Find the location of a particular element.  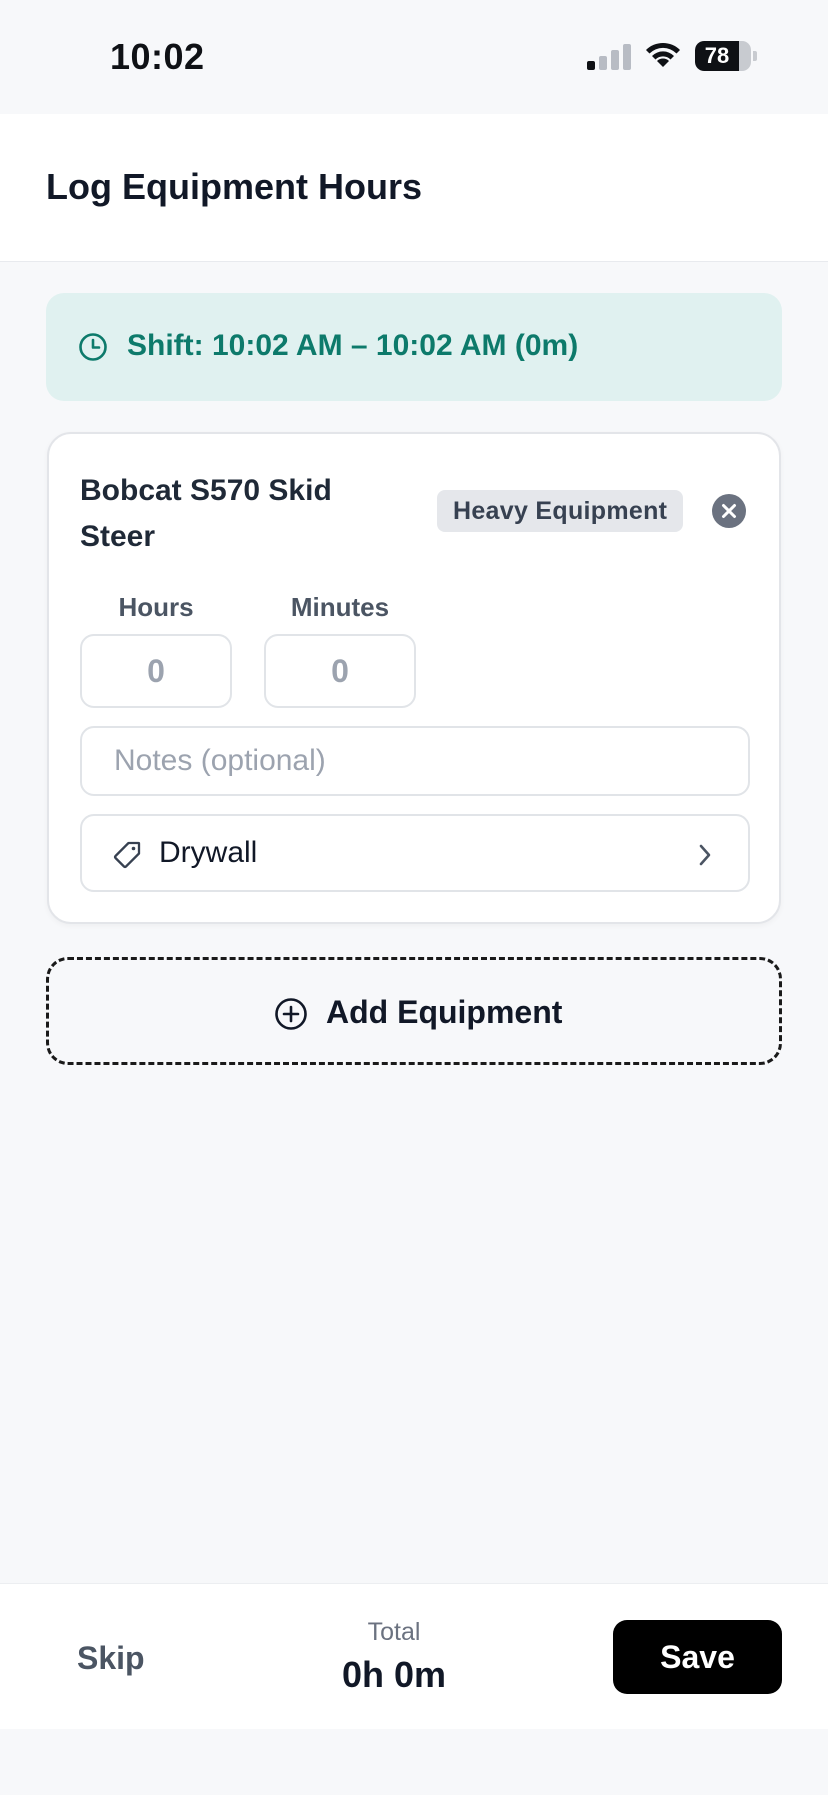

notes-input: Notes (optional) is located at coordinates (415, 761).